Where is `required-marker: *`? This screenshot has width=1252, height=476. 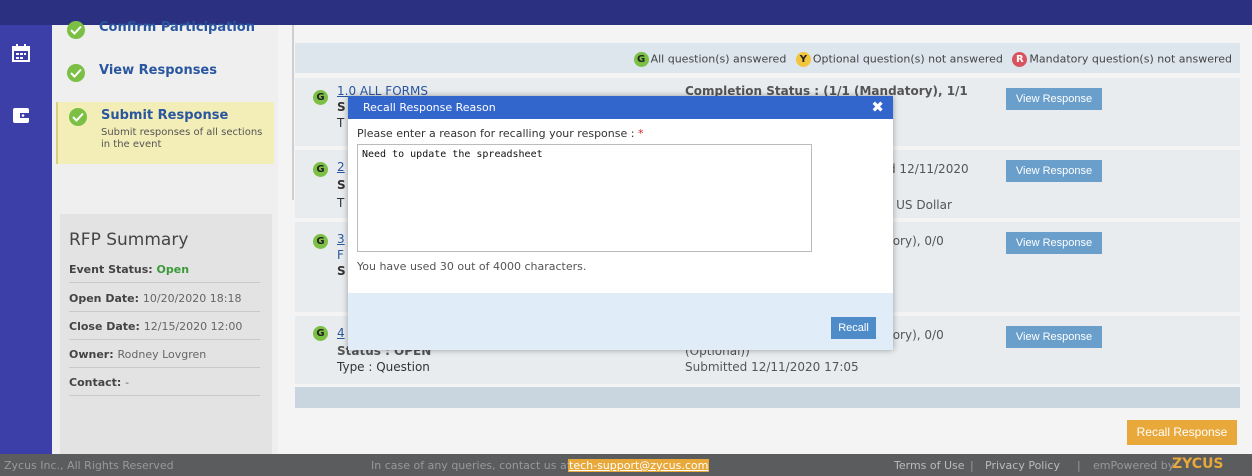 required-marker: * is located at coordinates (640, 133).